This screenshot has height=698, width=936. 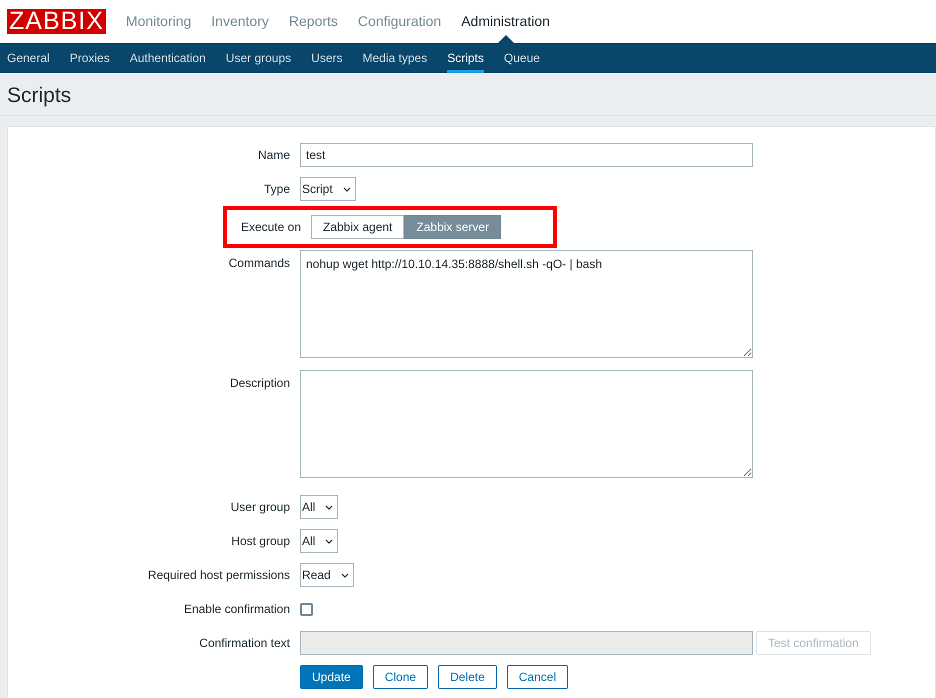 What do you see at coordinates (271, 227) in the screenshot?
I see `field-label: Execute on` at bounding box center [271, 227].